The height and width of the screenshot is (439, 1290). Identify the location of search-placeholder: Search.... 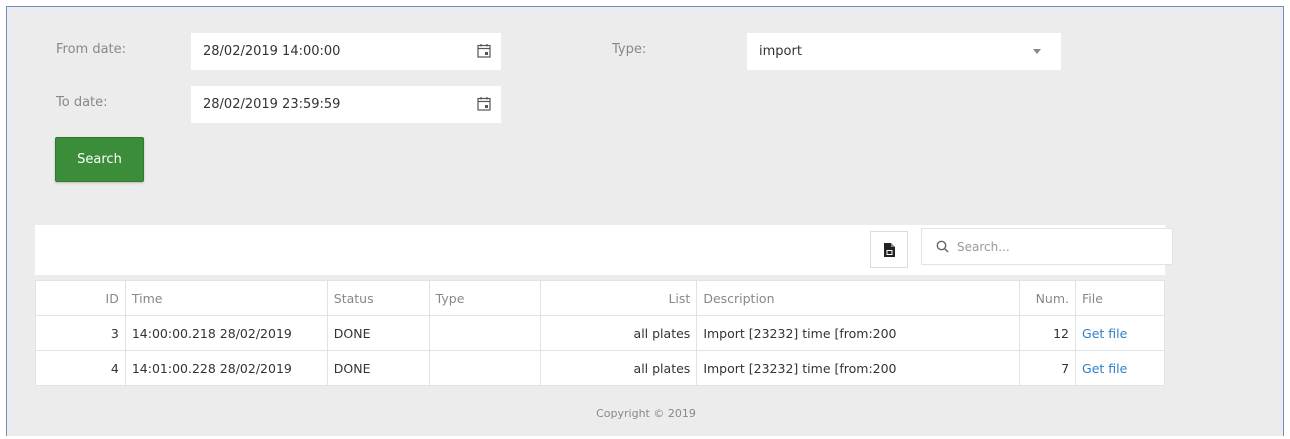
(983, 246).